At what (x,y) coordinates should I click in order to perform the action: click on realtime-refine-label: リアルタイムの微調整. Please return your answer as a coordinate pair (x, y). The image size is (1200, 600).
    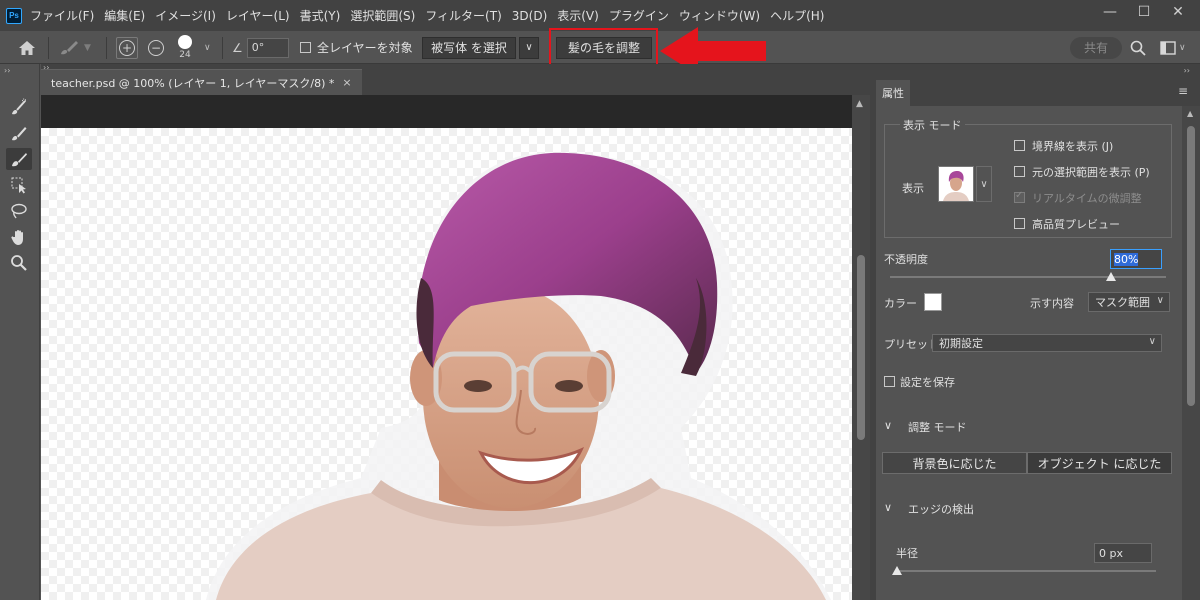
    Looking at the image, I should click on (1087, 198).